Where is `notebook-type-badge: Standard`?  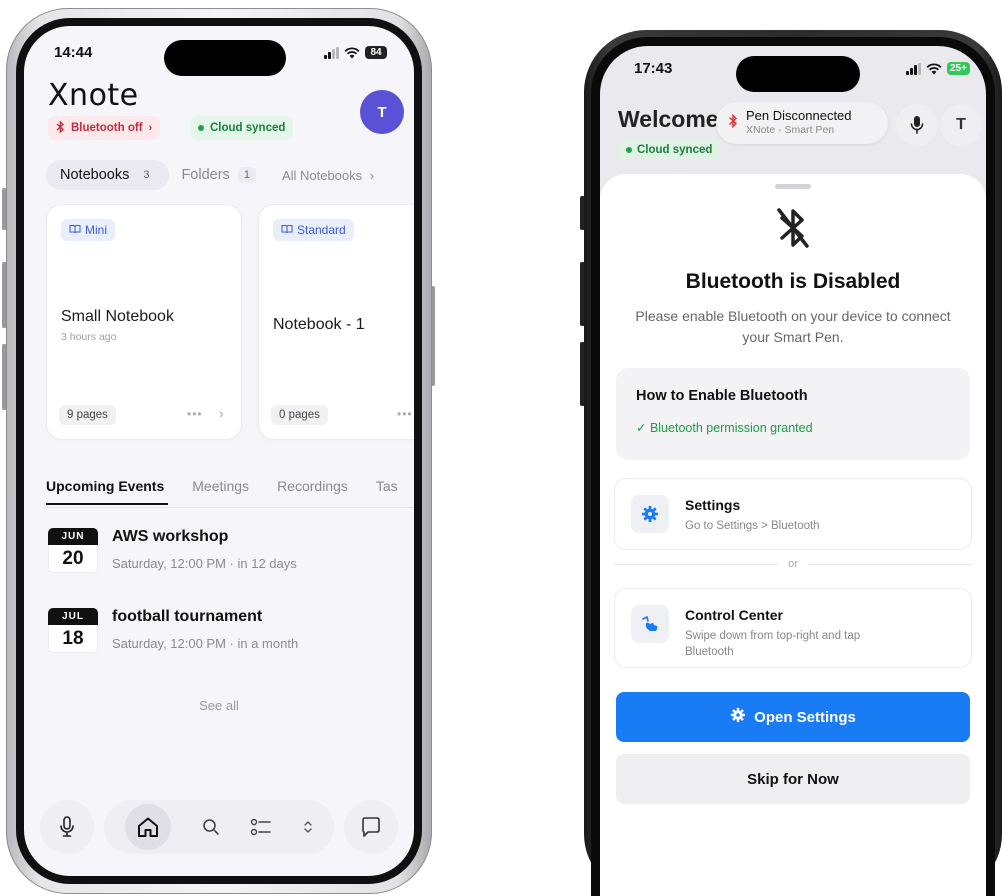
notebook-type-badge: Standard is located at coordinates (313, 230).